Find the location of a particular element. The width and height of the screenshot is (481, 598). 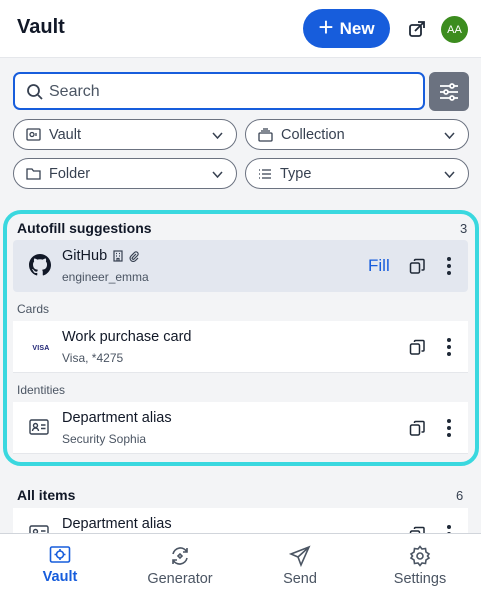

visa-icon: VISA is located at coordinates (41, 348).